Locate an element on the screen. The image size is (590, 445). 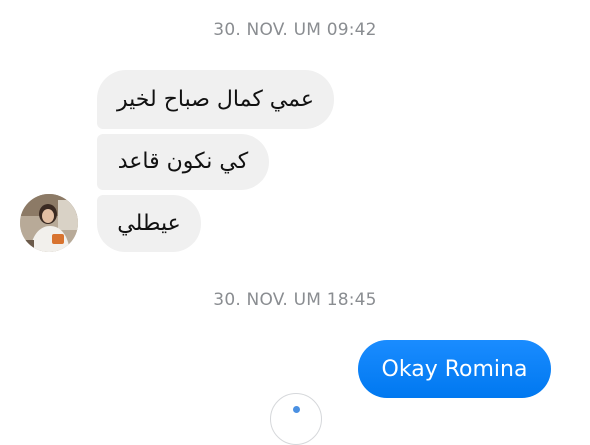
sender-avatar is located at coordinates (49, 223).